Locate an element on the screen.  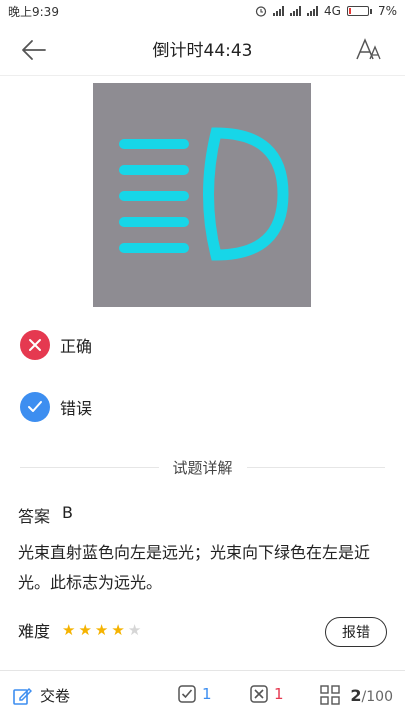
answer-row: 答案 B is located at coordinates (45, 515).